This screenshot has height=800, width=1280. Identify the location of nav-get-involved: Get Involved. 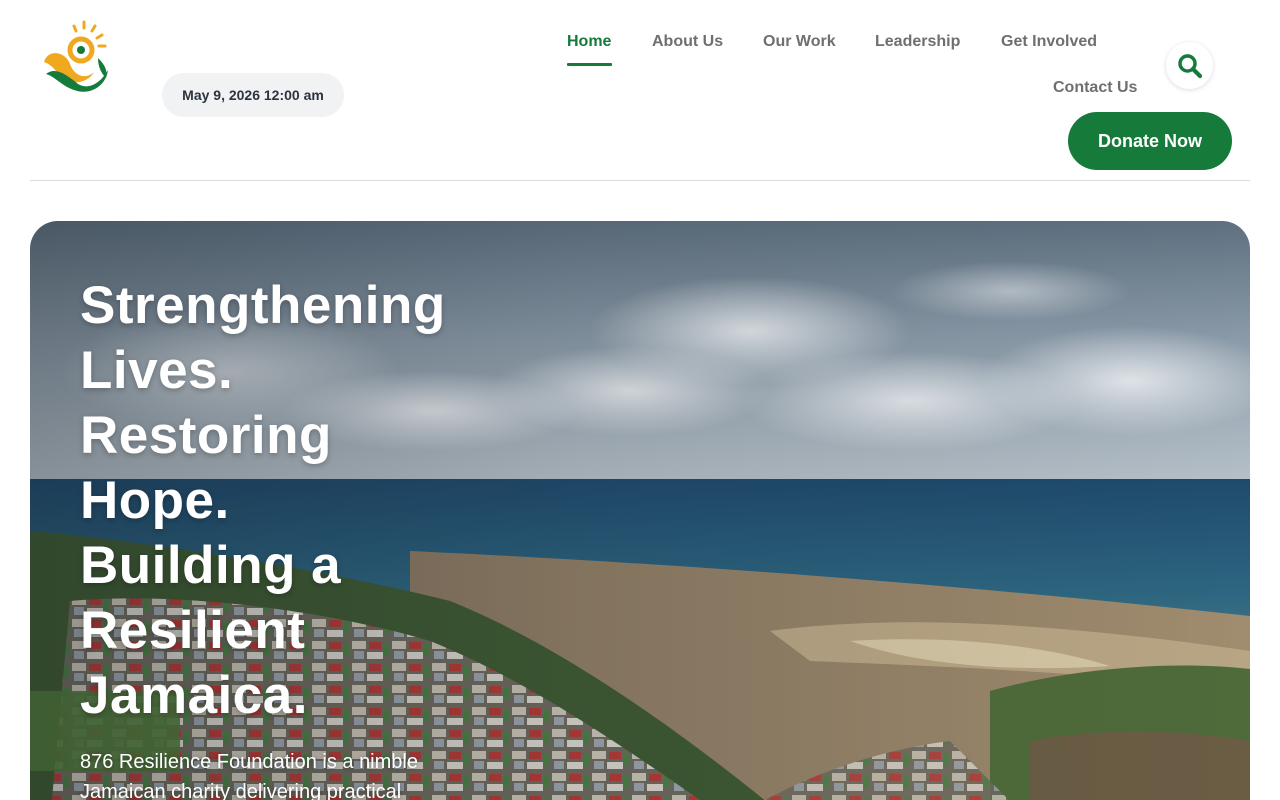
(1049, 42).